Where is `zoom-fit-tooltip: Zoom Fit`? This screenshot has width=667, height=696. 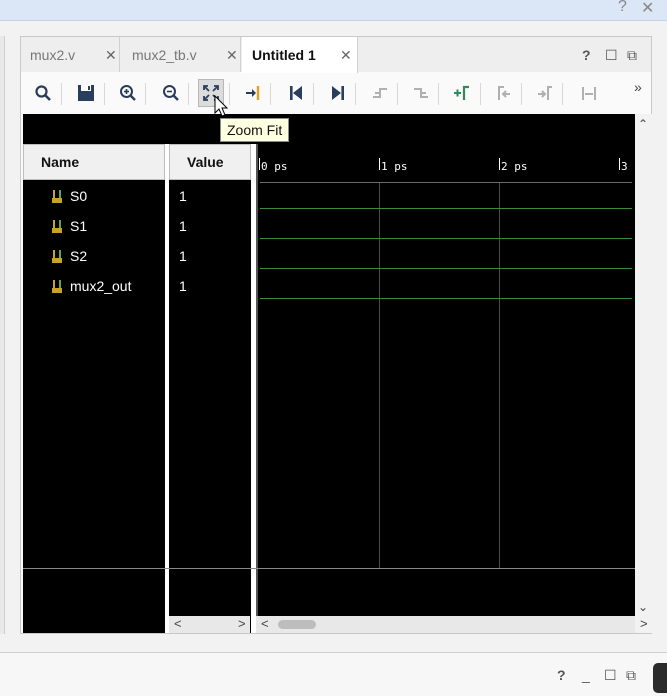
zoom-fit-tooltip: Zoom Fit is located at coordinates (255, 130).